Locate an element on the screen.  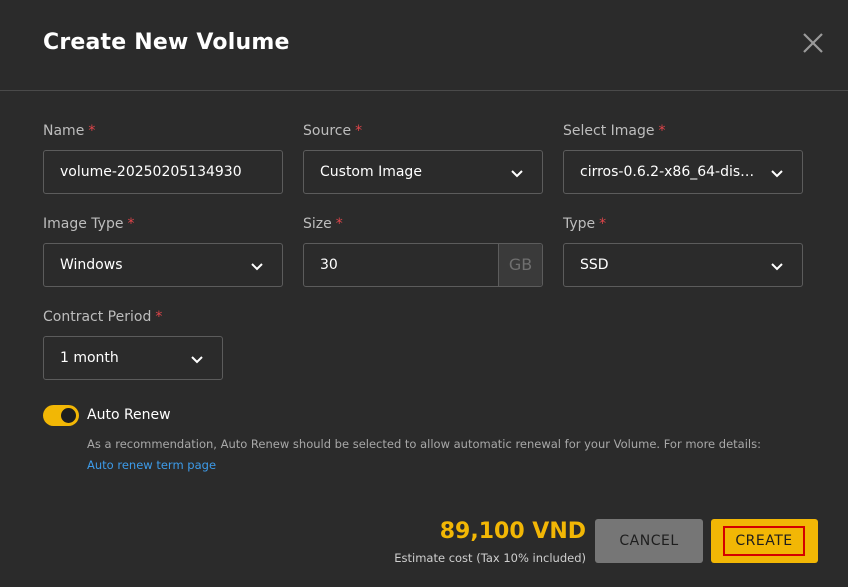
size-label: Size * is located at coordinates (323, 224).